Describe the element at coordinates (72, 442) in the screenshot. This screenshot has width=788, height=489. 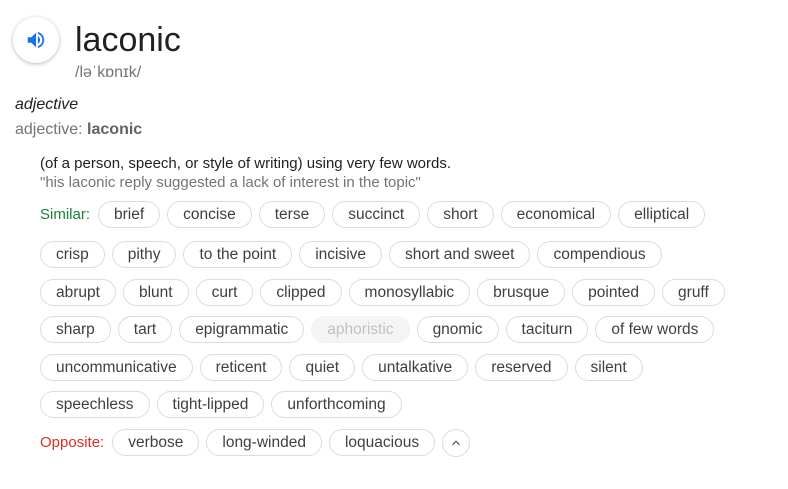
I see `opposite-label: Opposite:` at that location.